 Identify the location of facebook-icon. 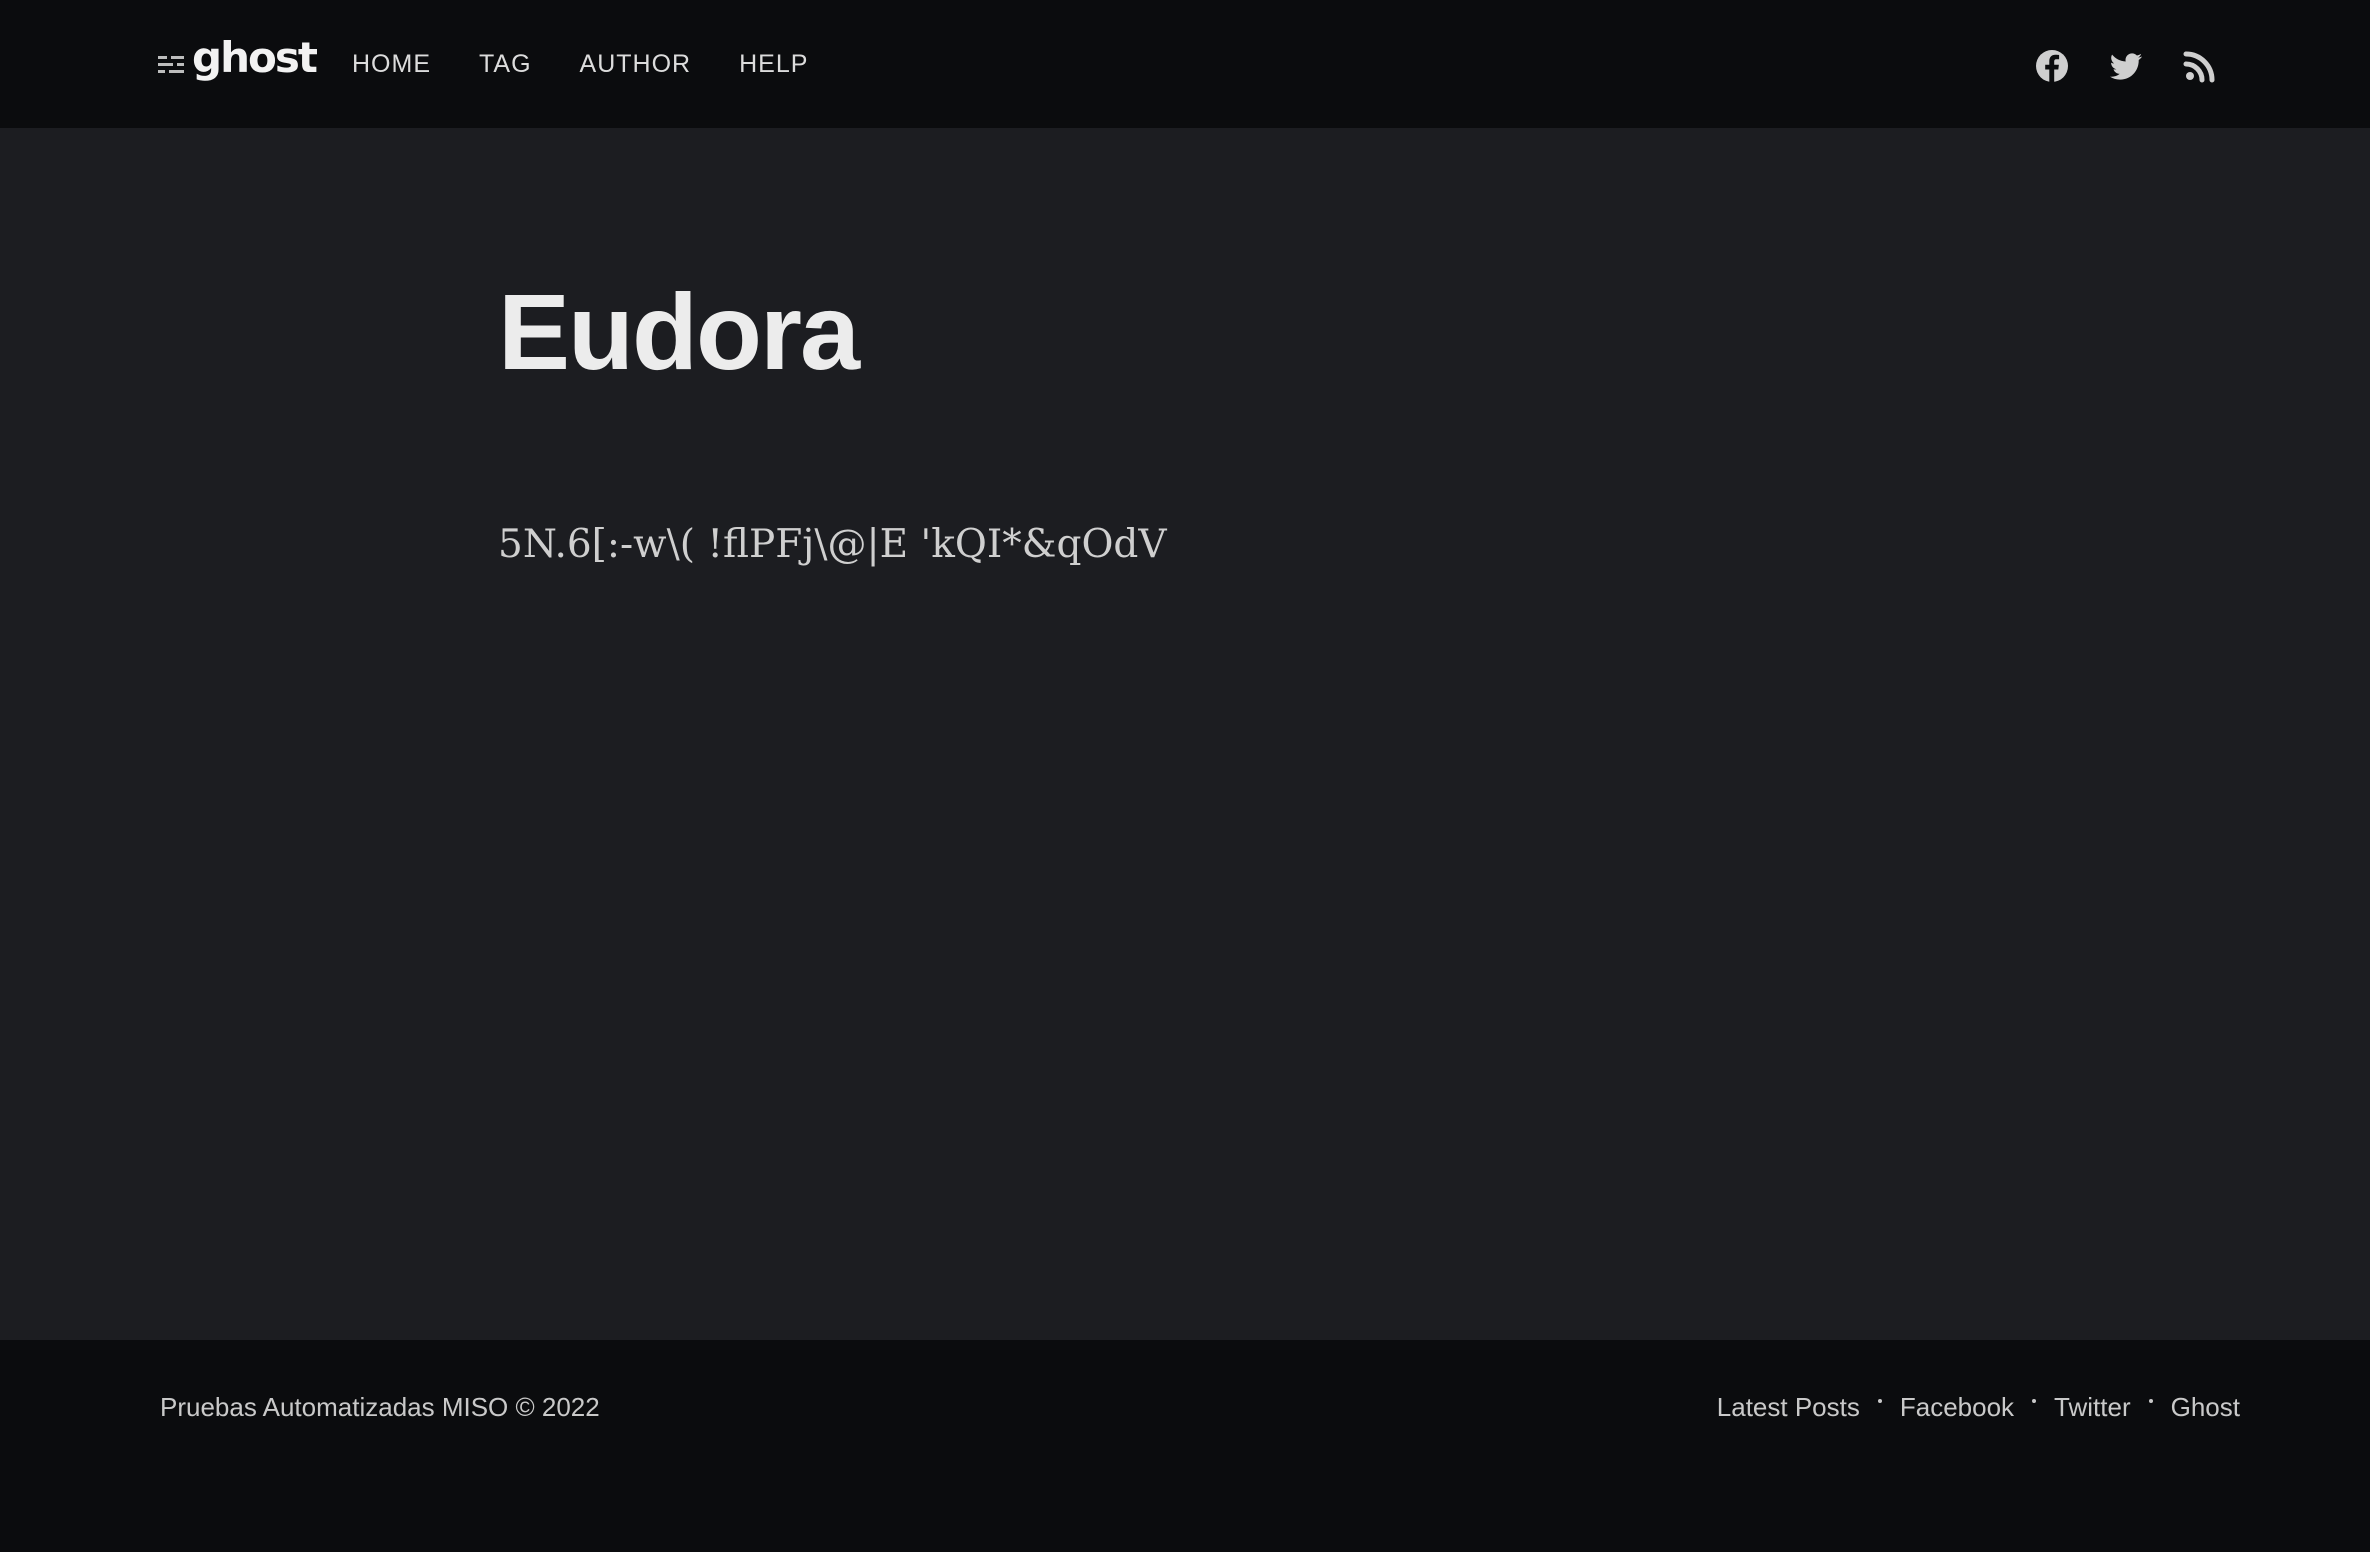
(2052, 66).